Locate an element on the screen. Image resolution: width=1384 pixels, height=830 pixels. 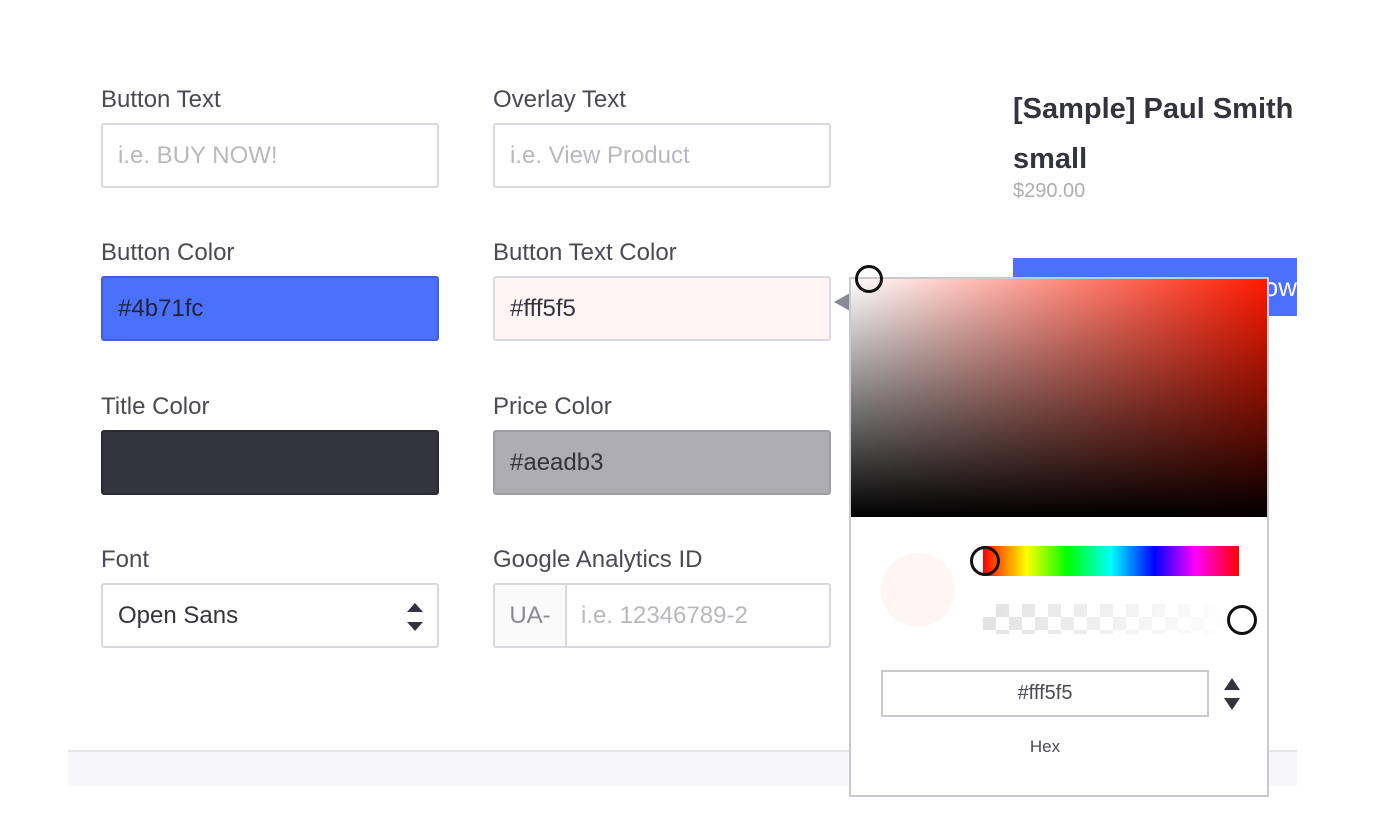
button-text-input: i.e. BUY NOW! is located at coordinates (270, 155).